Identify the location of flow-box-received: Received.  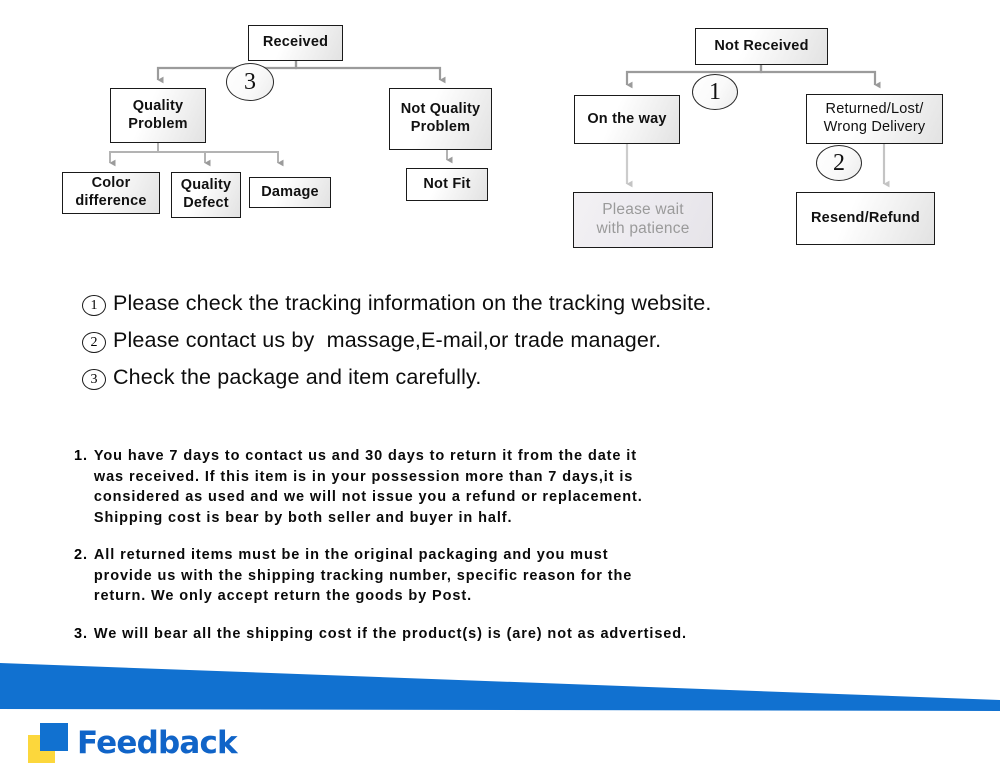
(295, 43).